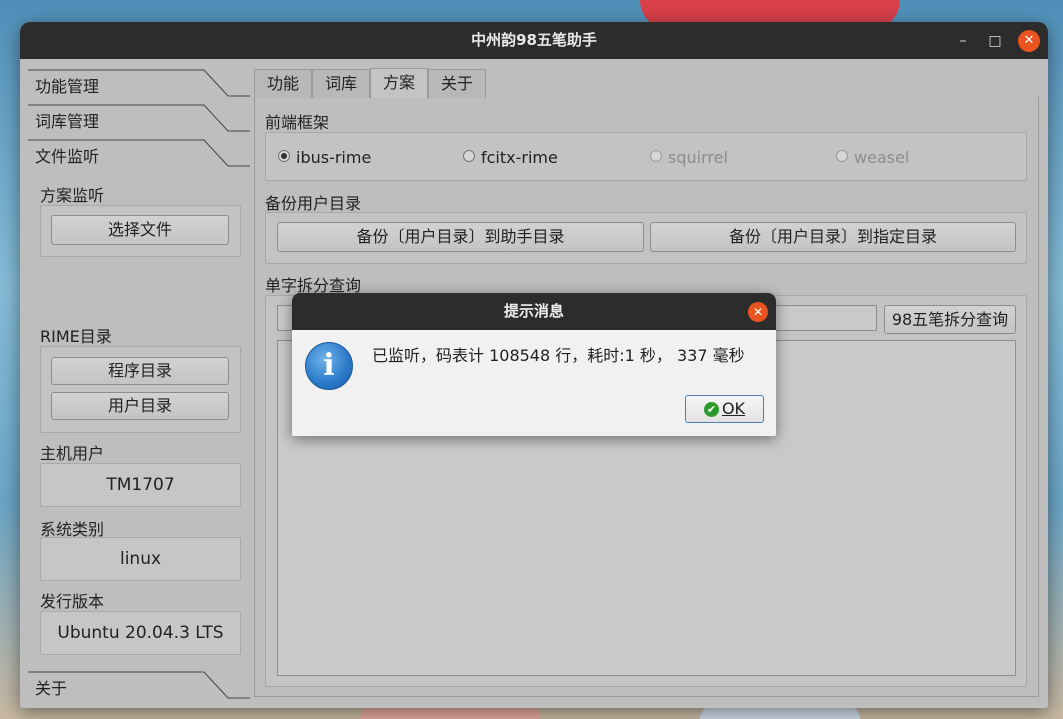 Image resolution: width=1063 pixels, height=719 pixels. Describe the element at coordinates (646, 156) in the screenshot. I see `frontend-group` at that location.